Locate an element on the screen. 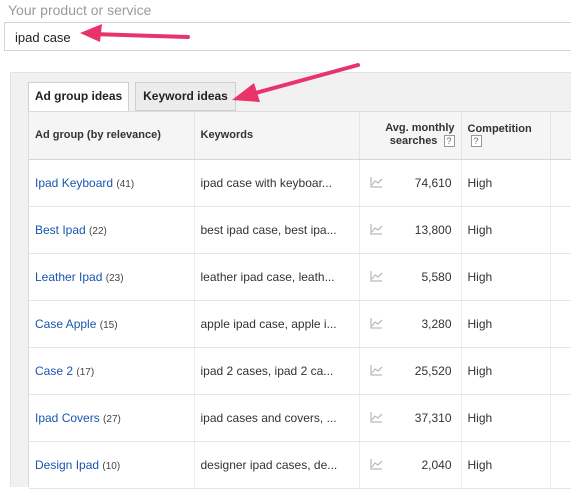 The height and width of the screenshot is (489, 571). ad-group-cell: Ipad Keyboard (41) is located at coordinates (112, 183).